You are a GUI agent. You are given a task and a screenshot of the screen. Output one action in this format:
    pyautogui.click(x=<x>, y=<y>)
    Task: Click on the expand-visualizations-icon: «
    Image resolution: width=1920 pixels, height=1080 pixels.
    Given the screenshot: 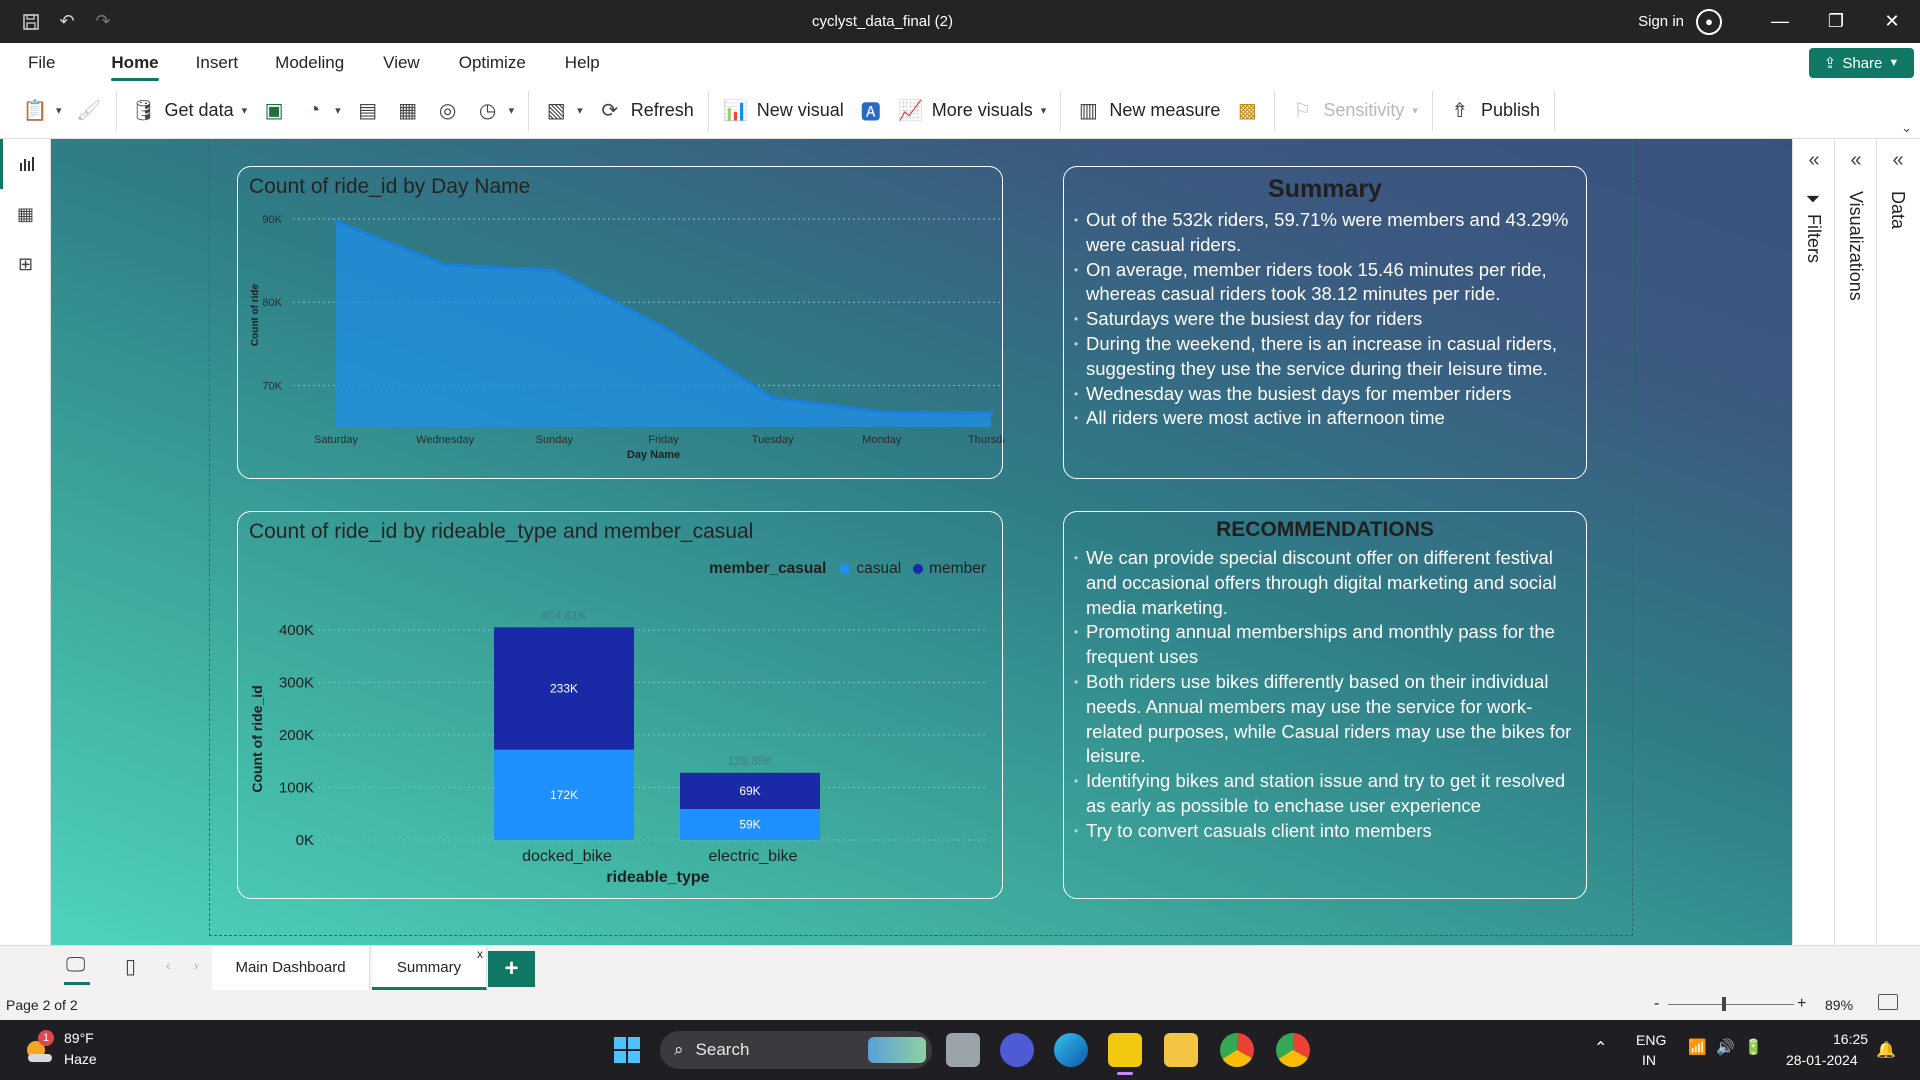 What is the action you would take?
    pyautogui.click(x=1856, y=160)
    